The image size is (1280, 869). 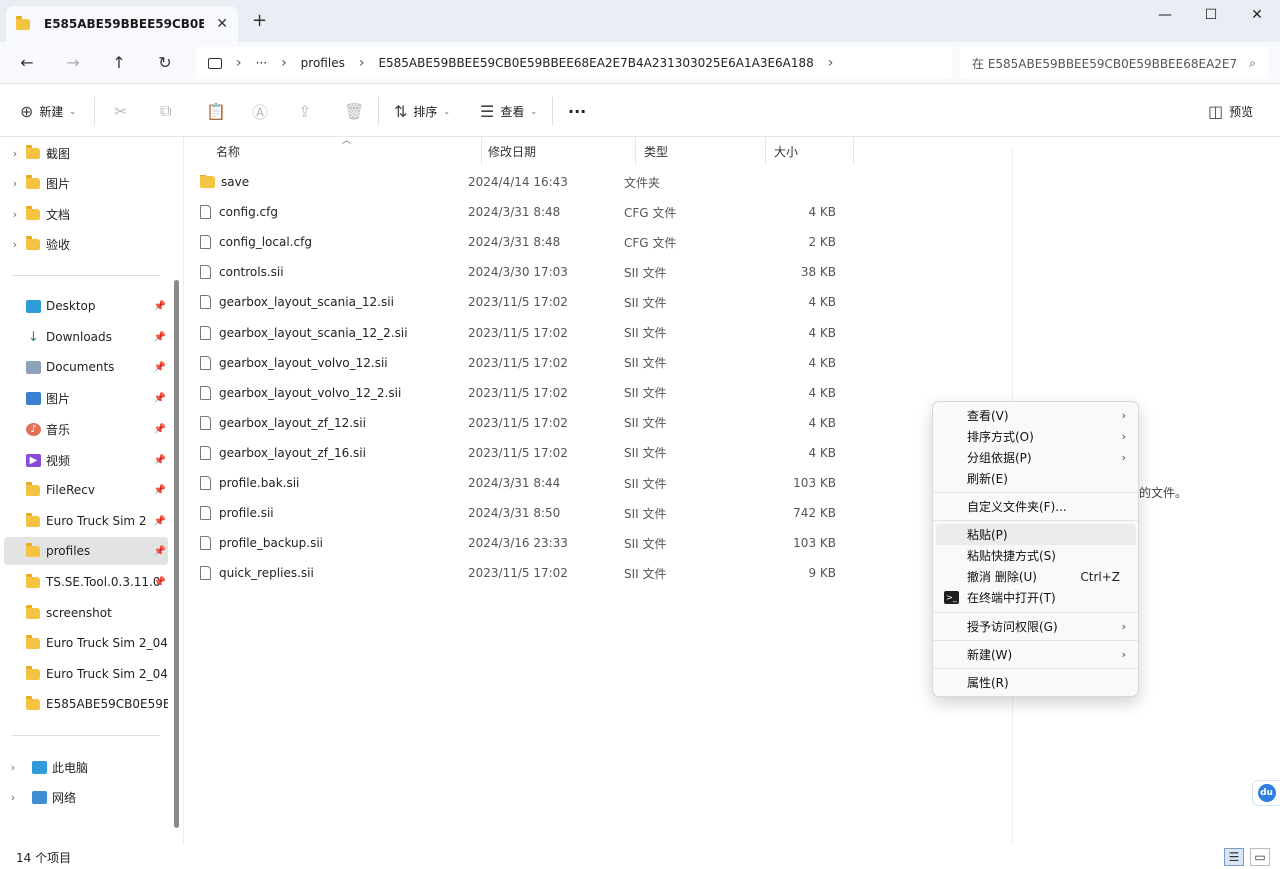 What do you see at coordinates (701, 151) in the screenshot?
I see `column-header-type: 类型` at bounding box center [701, 151].